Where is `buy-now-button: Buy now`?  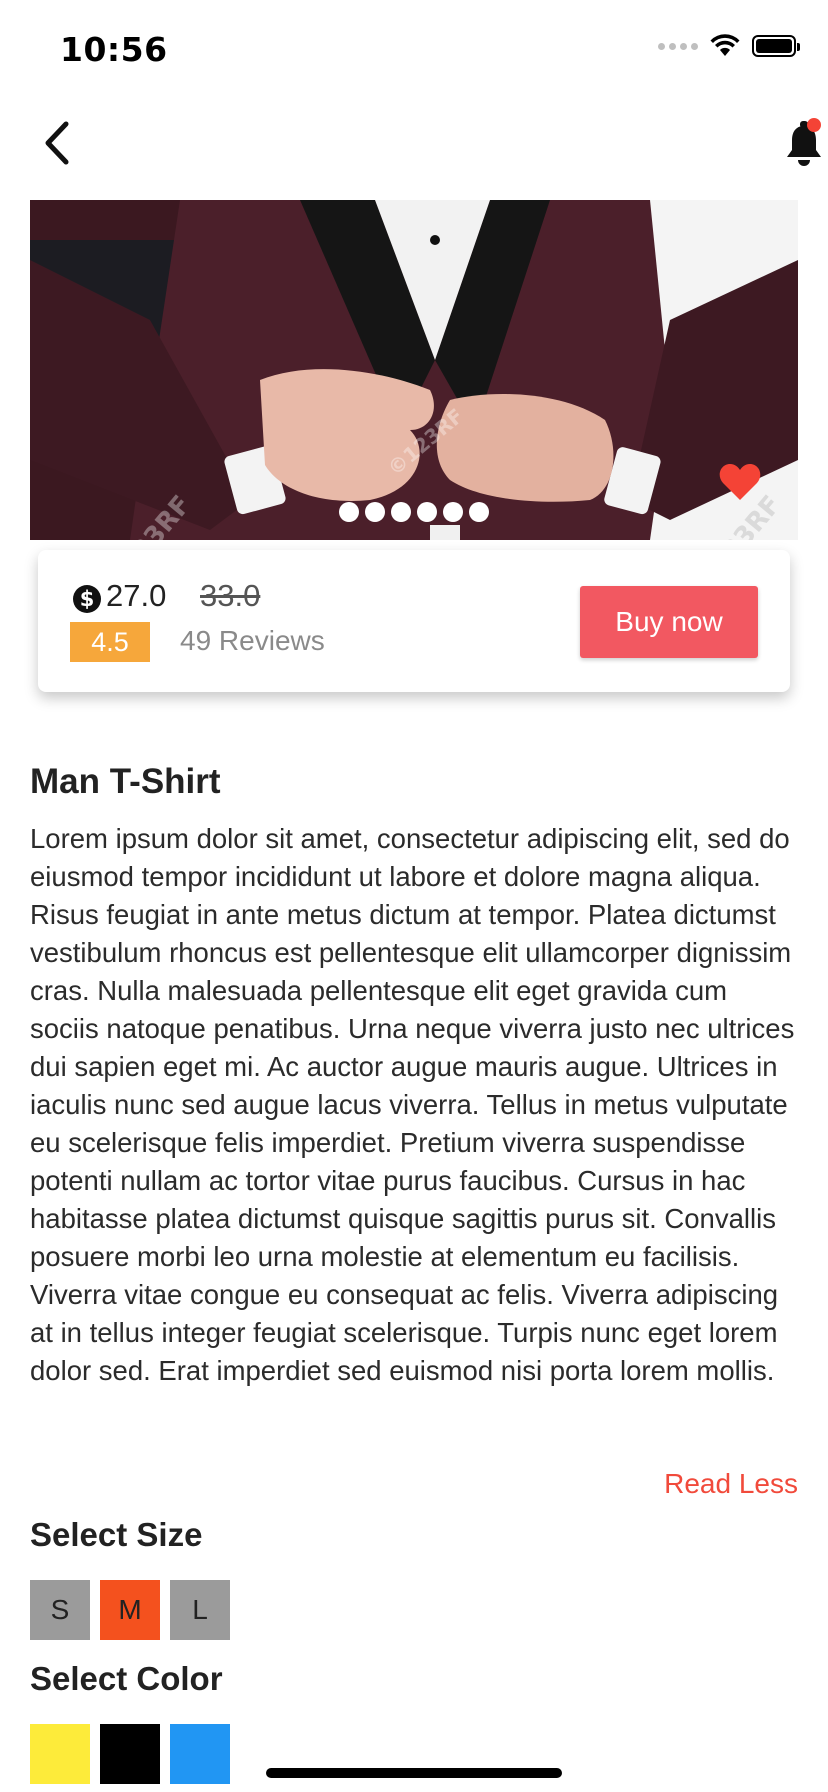 buy-now-button: Buy now is located at coordinates (669, 622).